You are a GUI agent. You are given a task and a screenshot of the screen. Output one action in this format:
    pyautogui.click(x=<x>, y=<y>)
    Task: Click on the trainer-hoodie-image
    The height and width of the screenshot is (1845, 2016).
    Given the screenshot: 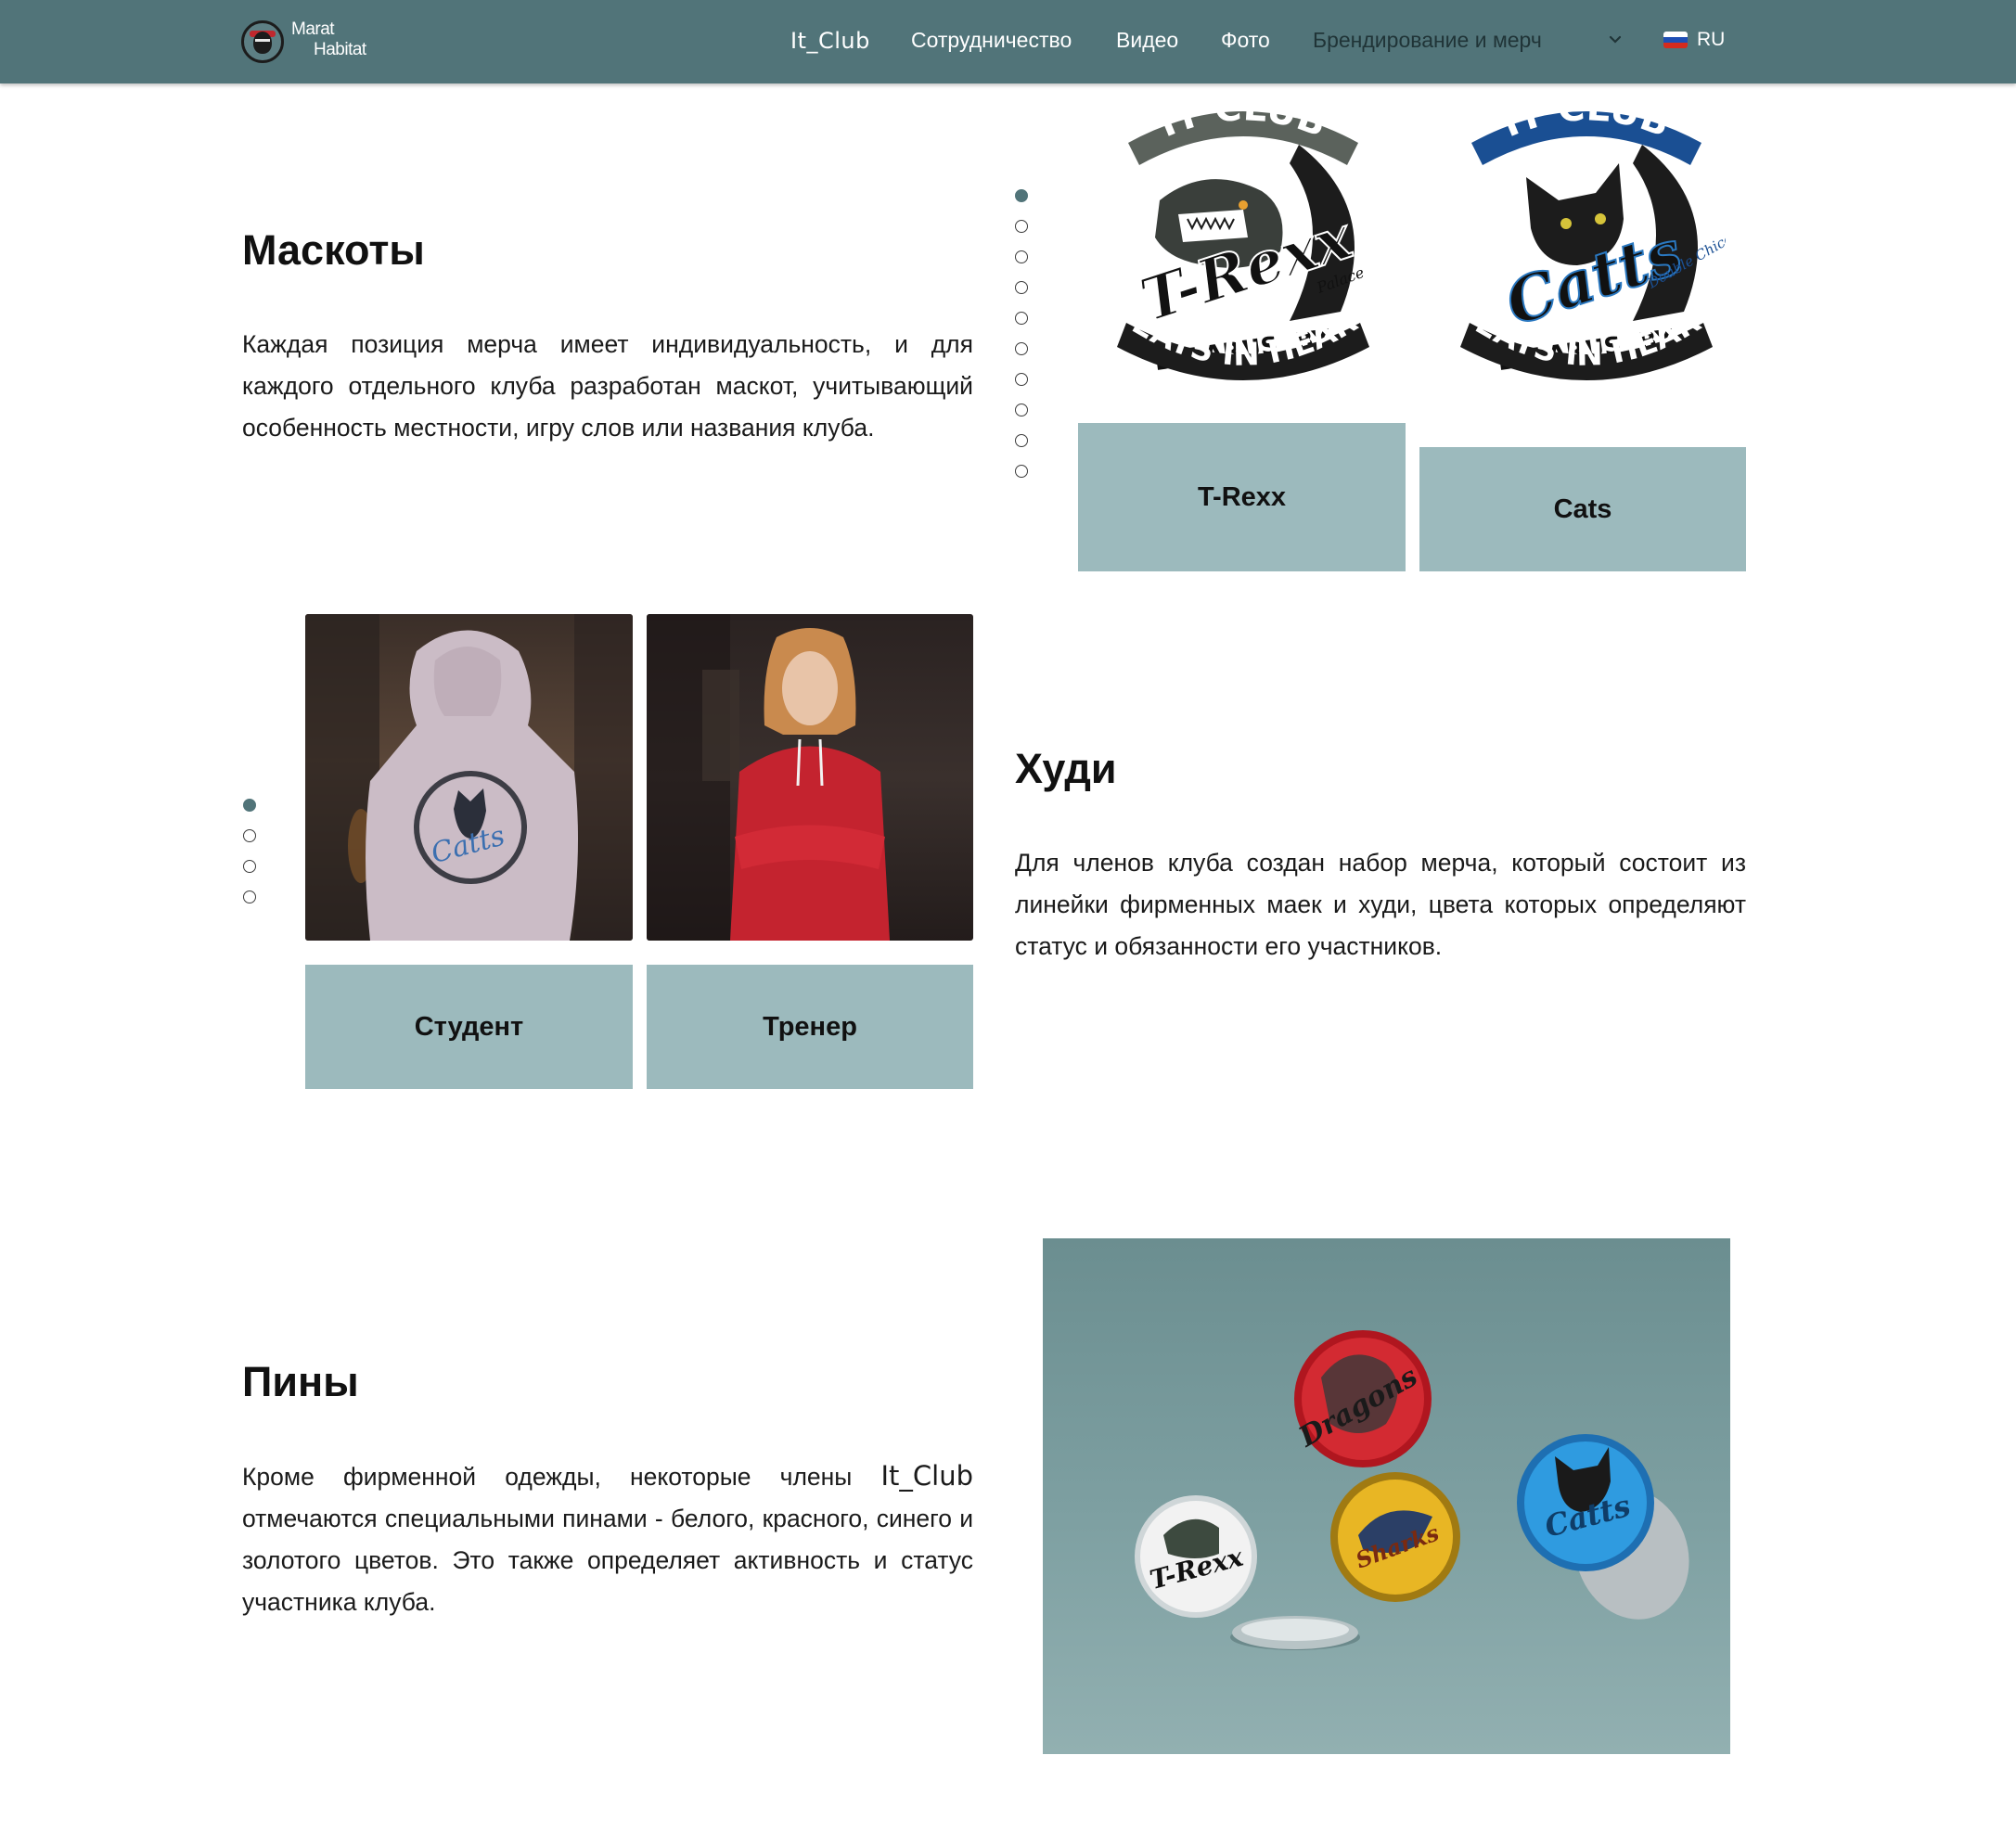 What is the action you would take?
    pyautogui.click(x=768, y=778)
    